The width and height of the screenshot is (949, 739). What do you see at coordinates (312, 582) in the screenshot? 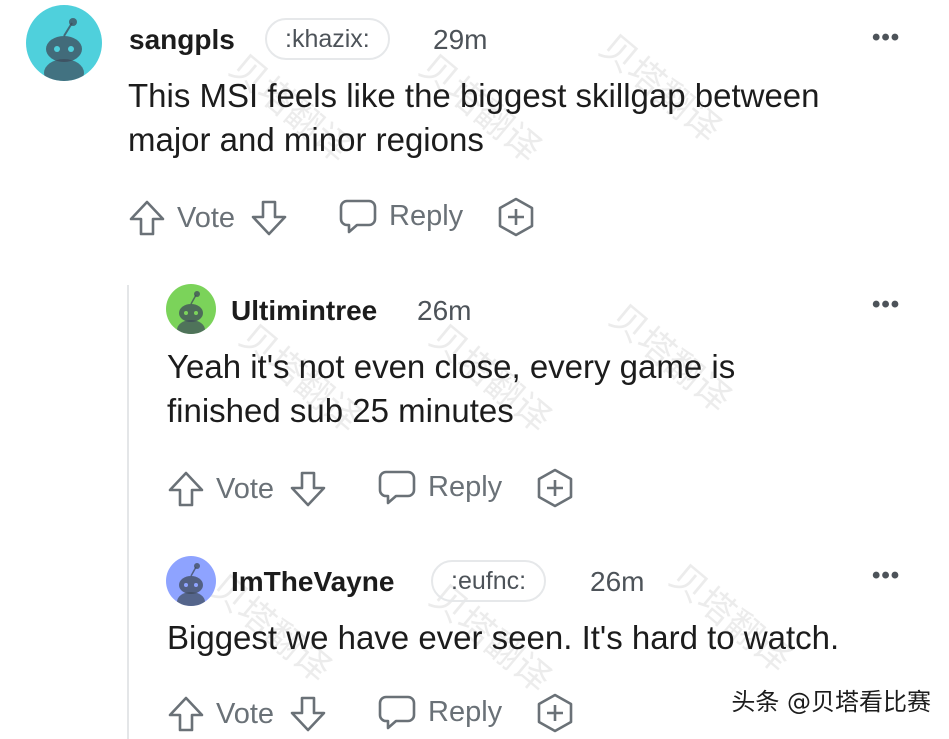
I see `username: ImTheVayne` at bounding box center [312, 582].